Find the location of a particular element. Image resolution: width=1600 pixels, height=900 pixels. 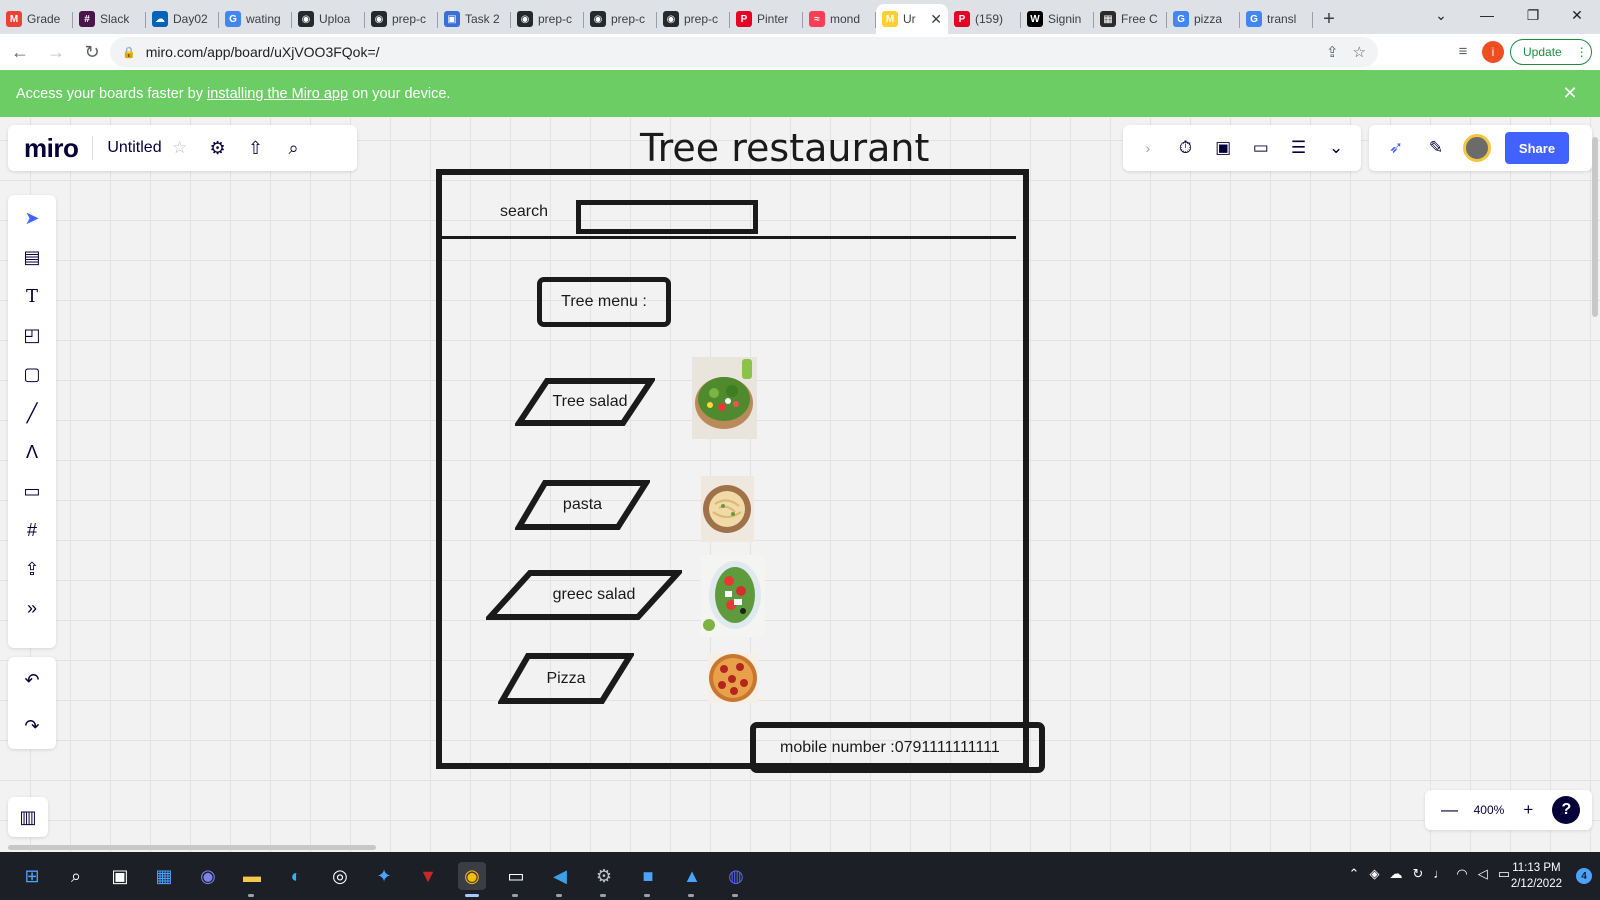

tray-overflow-icon: ⌃ is located at coordinates (1354, 874).